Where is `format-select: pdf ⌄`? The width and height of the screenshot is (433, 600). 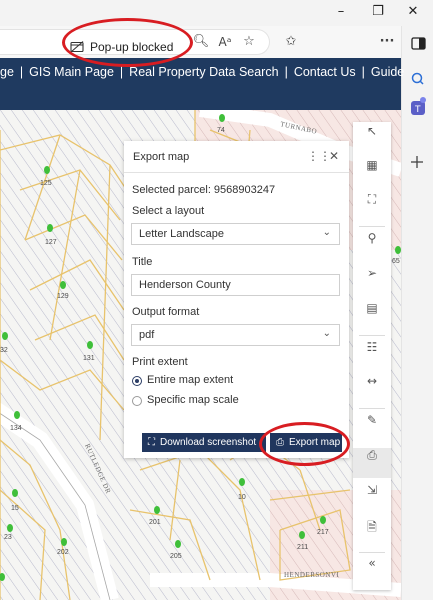
format-select: pdf ⌄ is located at coordinates (235, 335).